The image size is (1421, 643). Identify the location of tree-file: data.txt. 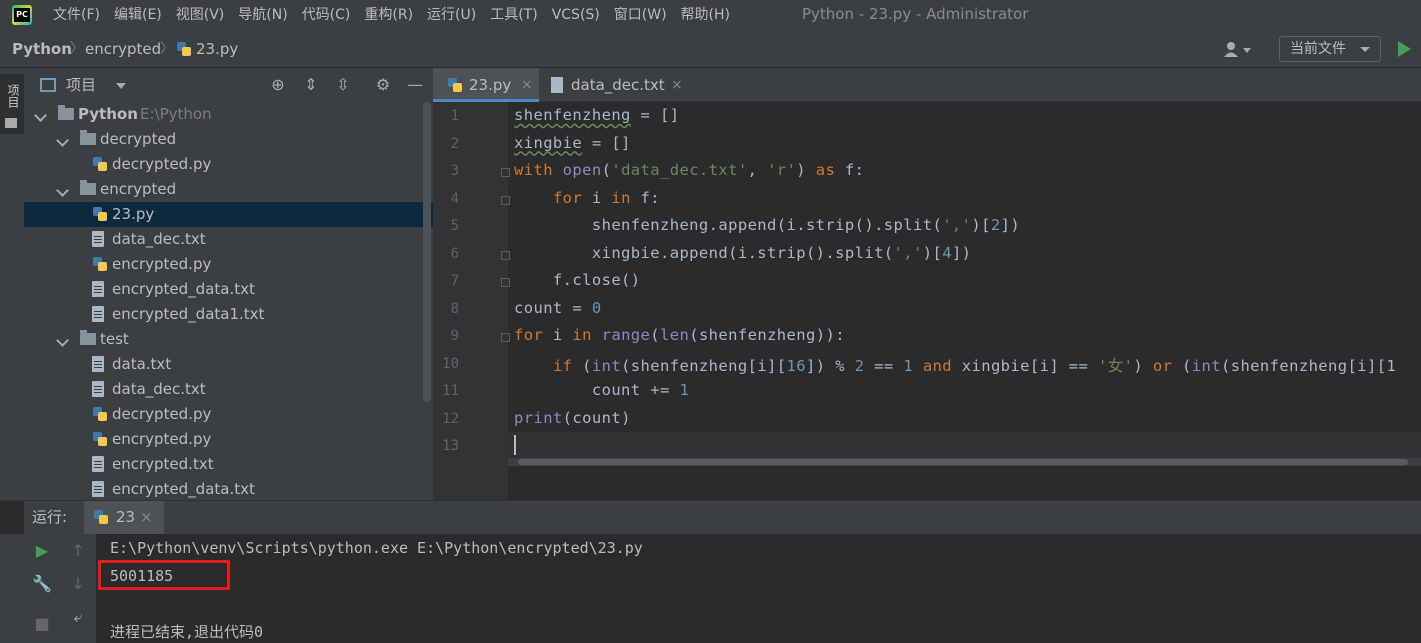
(228, 364).